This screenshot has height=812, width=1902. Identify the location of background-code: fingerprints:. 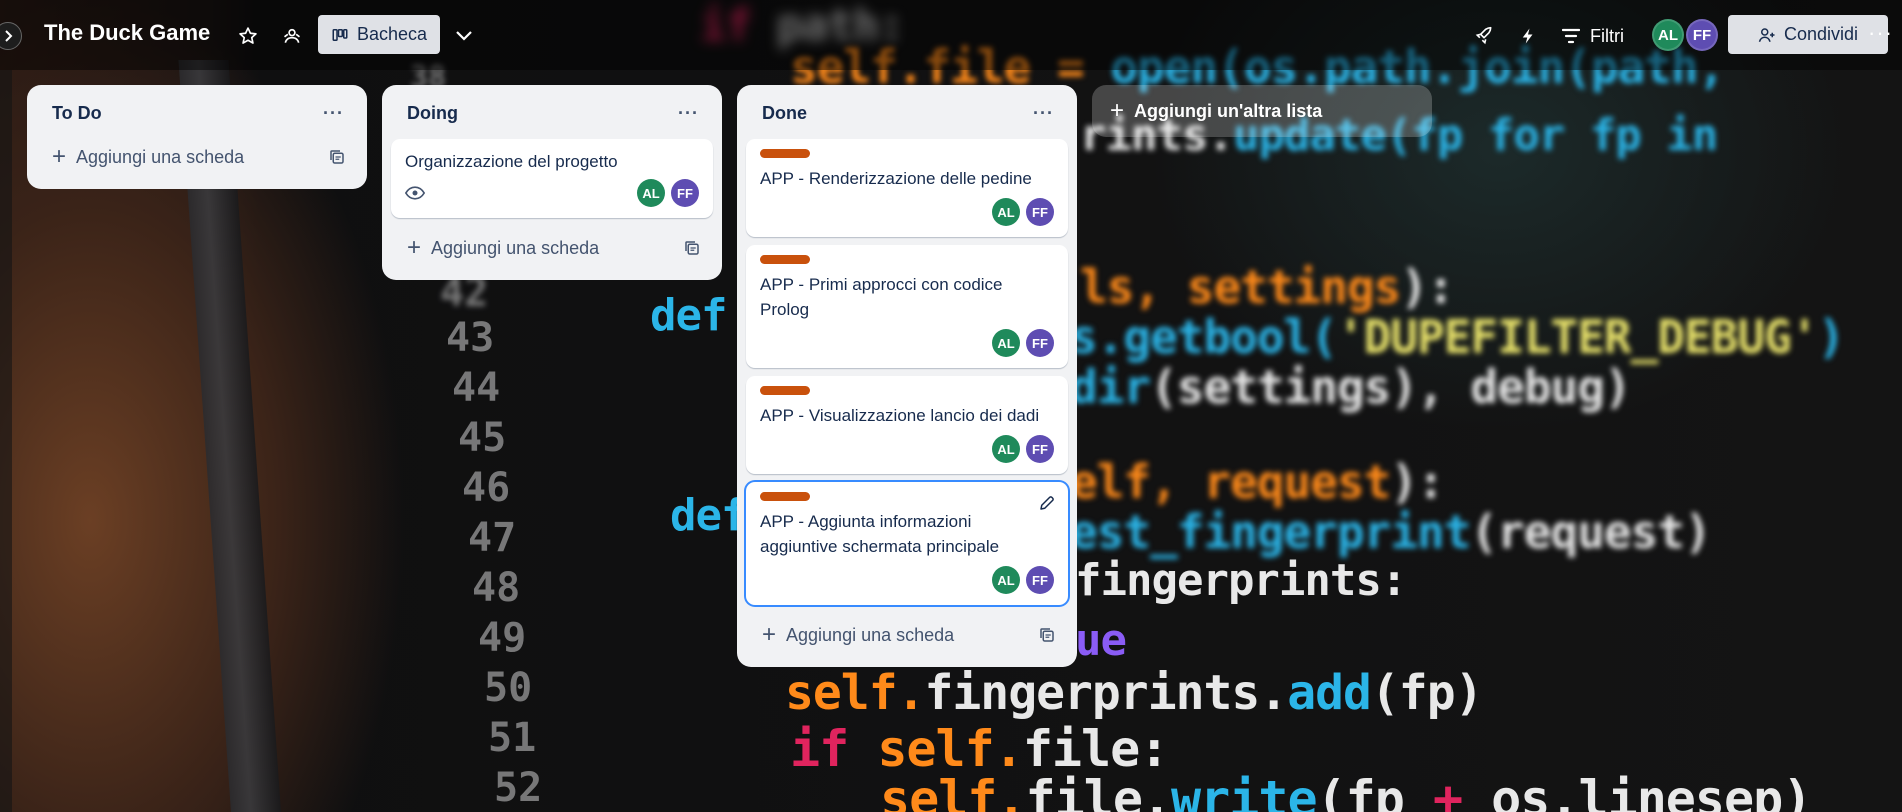
(1241, 580).